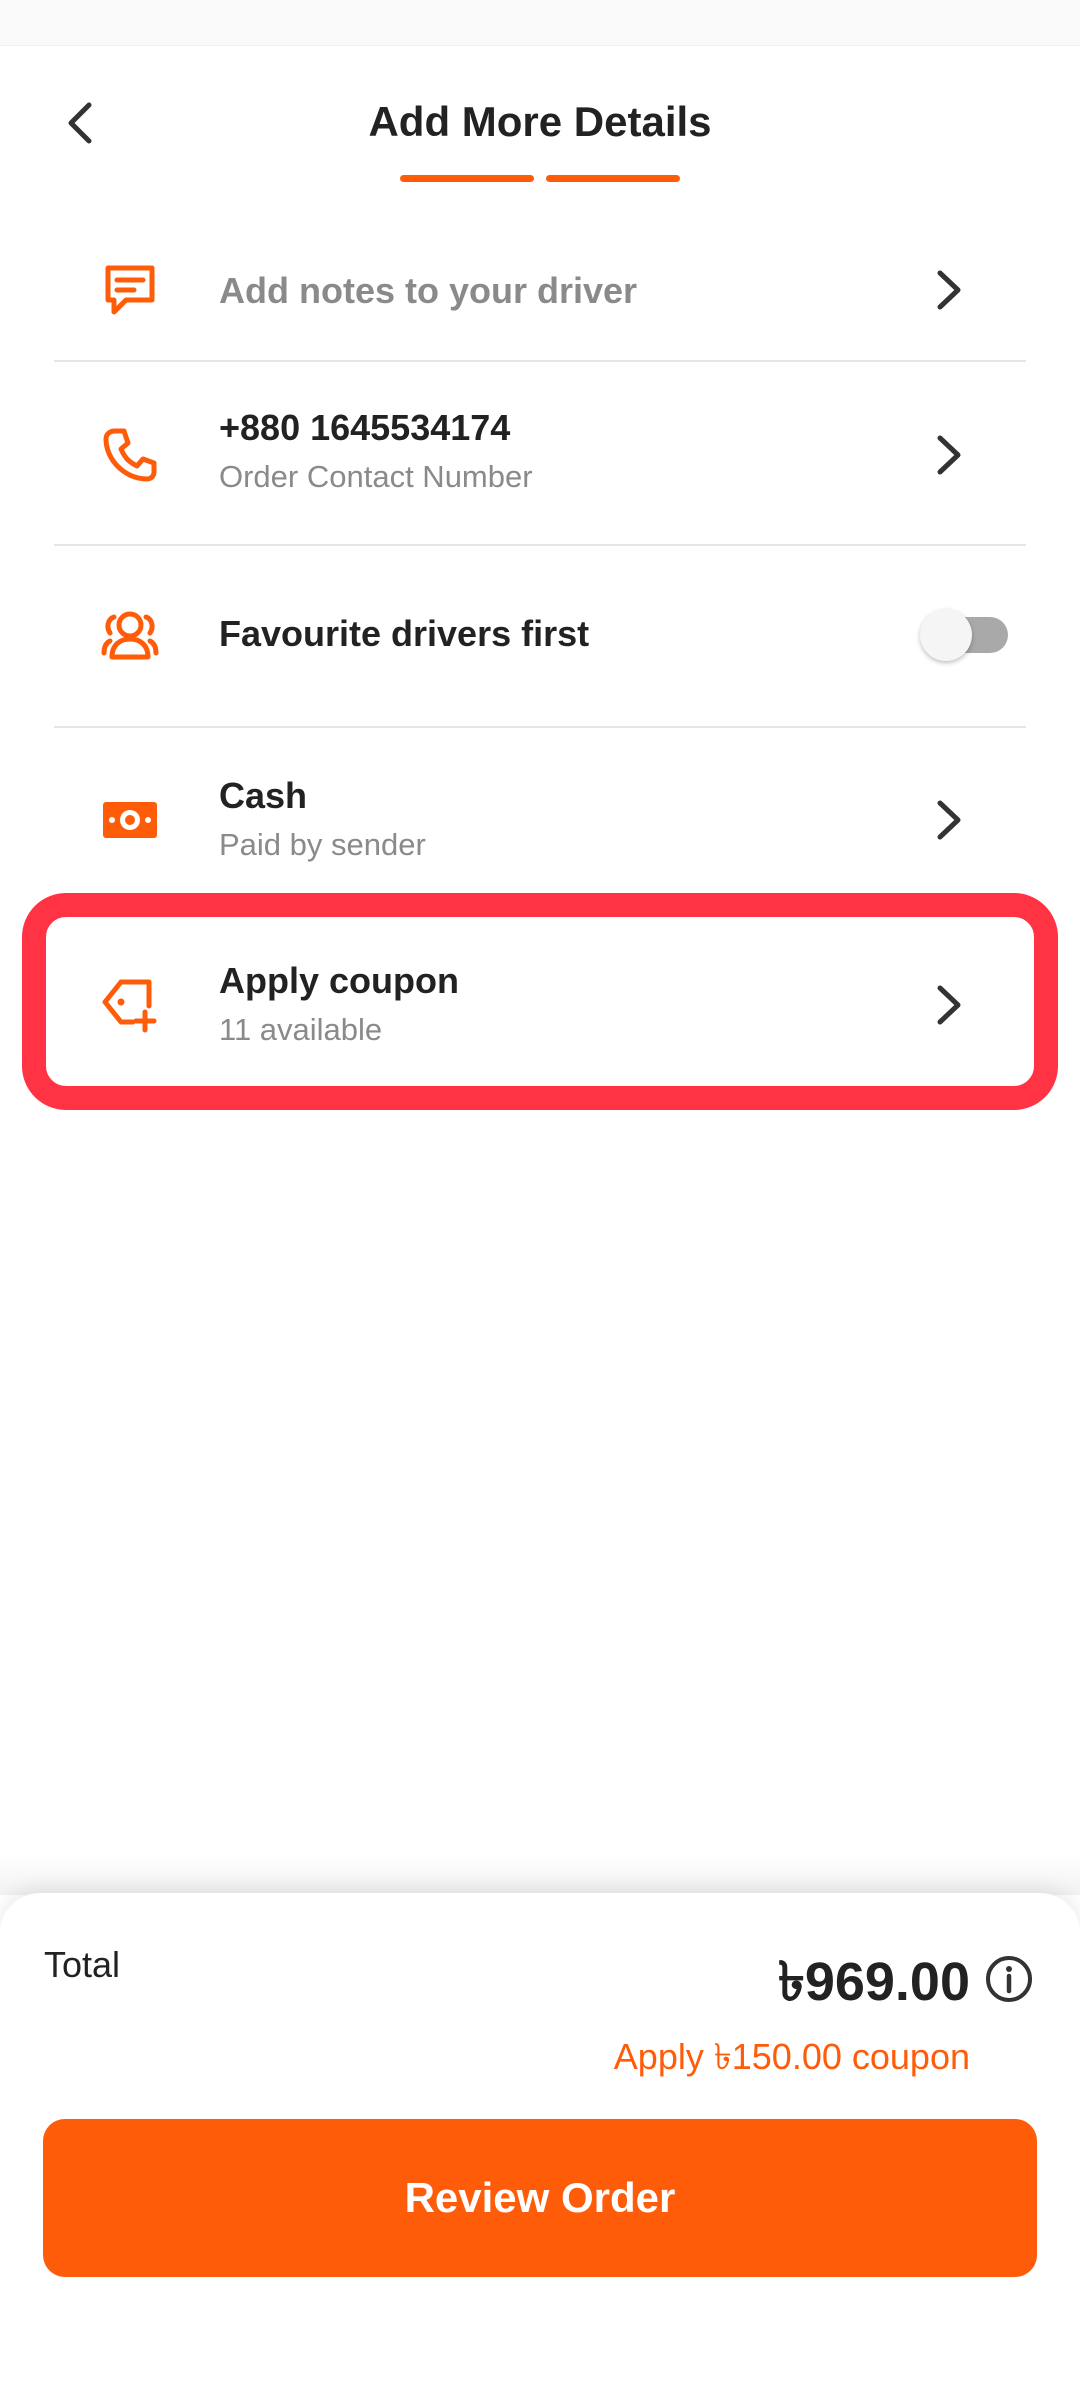 The width and height of the screenshot is (1080, 2400). I want to click on favourite-drivers-row: Favourite drivers first, so click(540, 635).